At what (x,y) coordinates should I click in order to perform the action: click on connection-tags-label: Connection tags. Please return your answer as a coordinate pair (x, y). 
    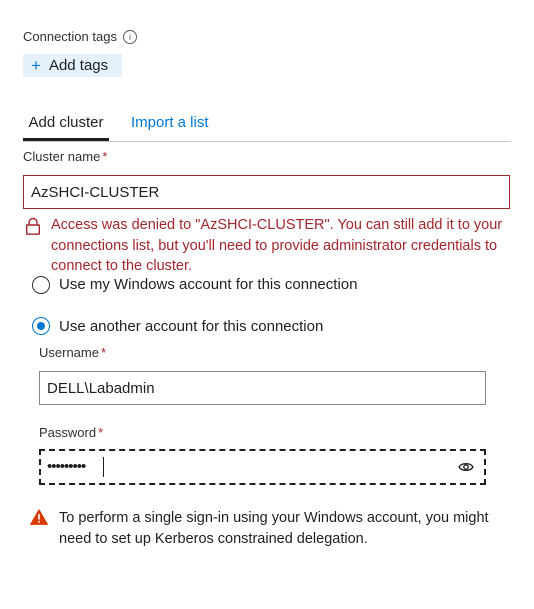
    Looking at the image, I should click on (70, 36).